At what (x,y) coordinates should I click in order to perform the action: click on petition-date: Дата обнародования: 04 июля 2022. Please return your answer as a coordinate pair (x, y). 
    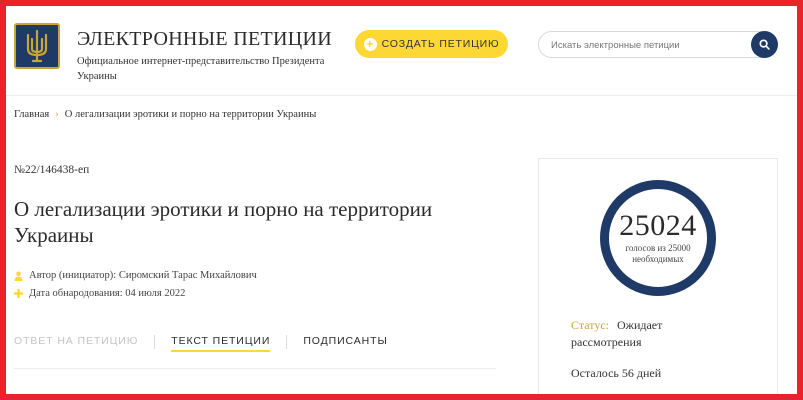
    Looking at the image, I should click on (99, 293).